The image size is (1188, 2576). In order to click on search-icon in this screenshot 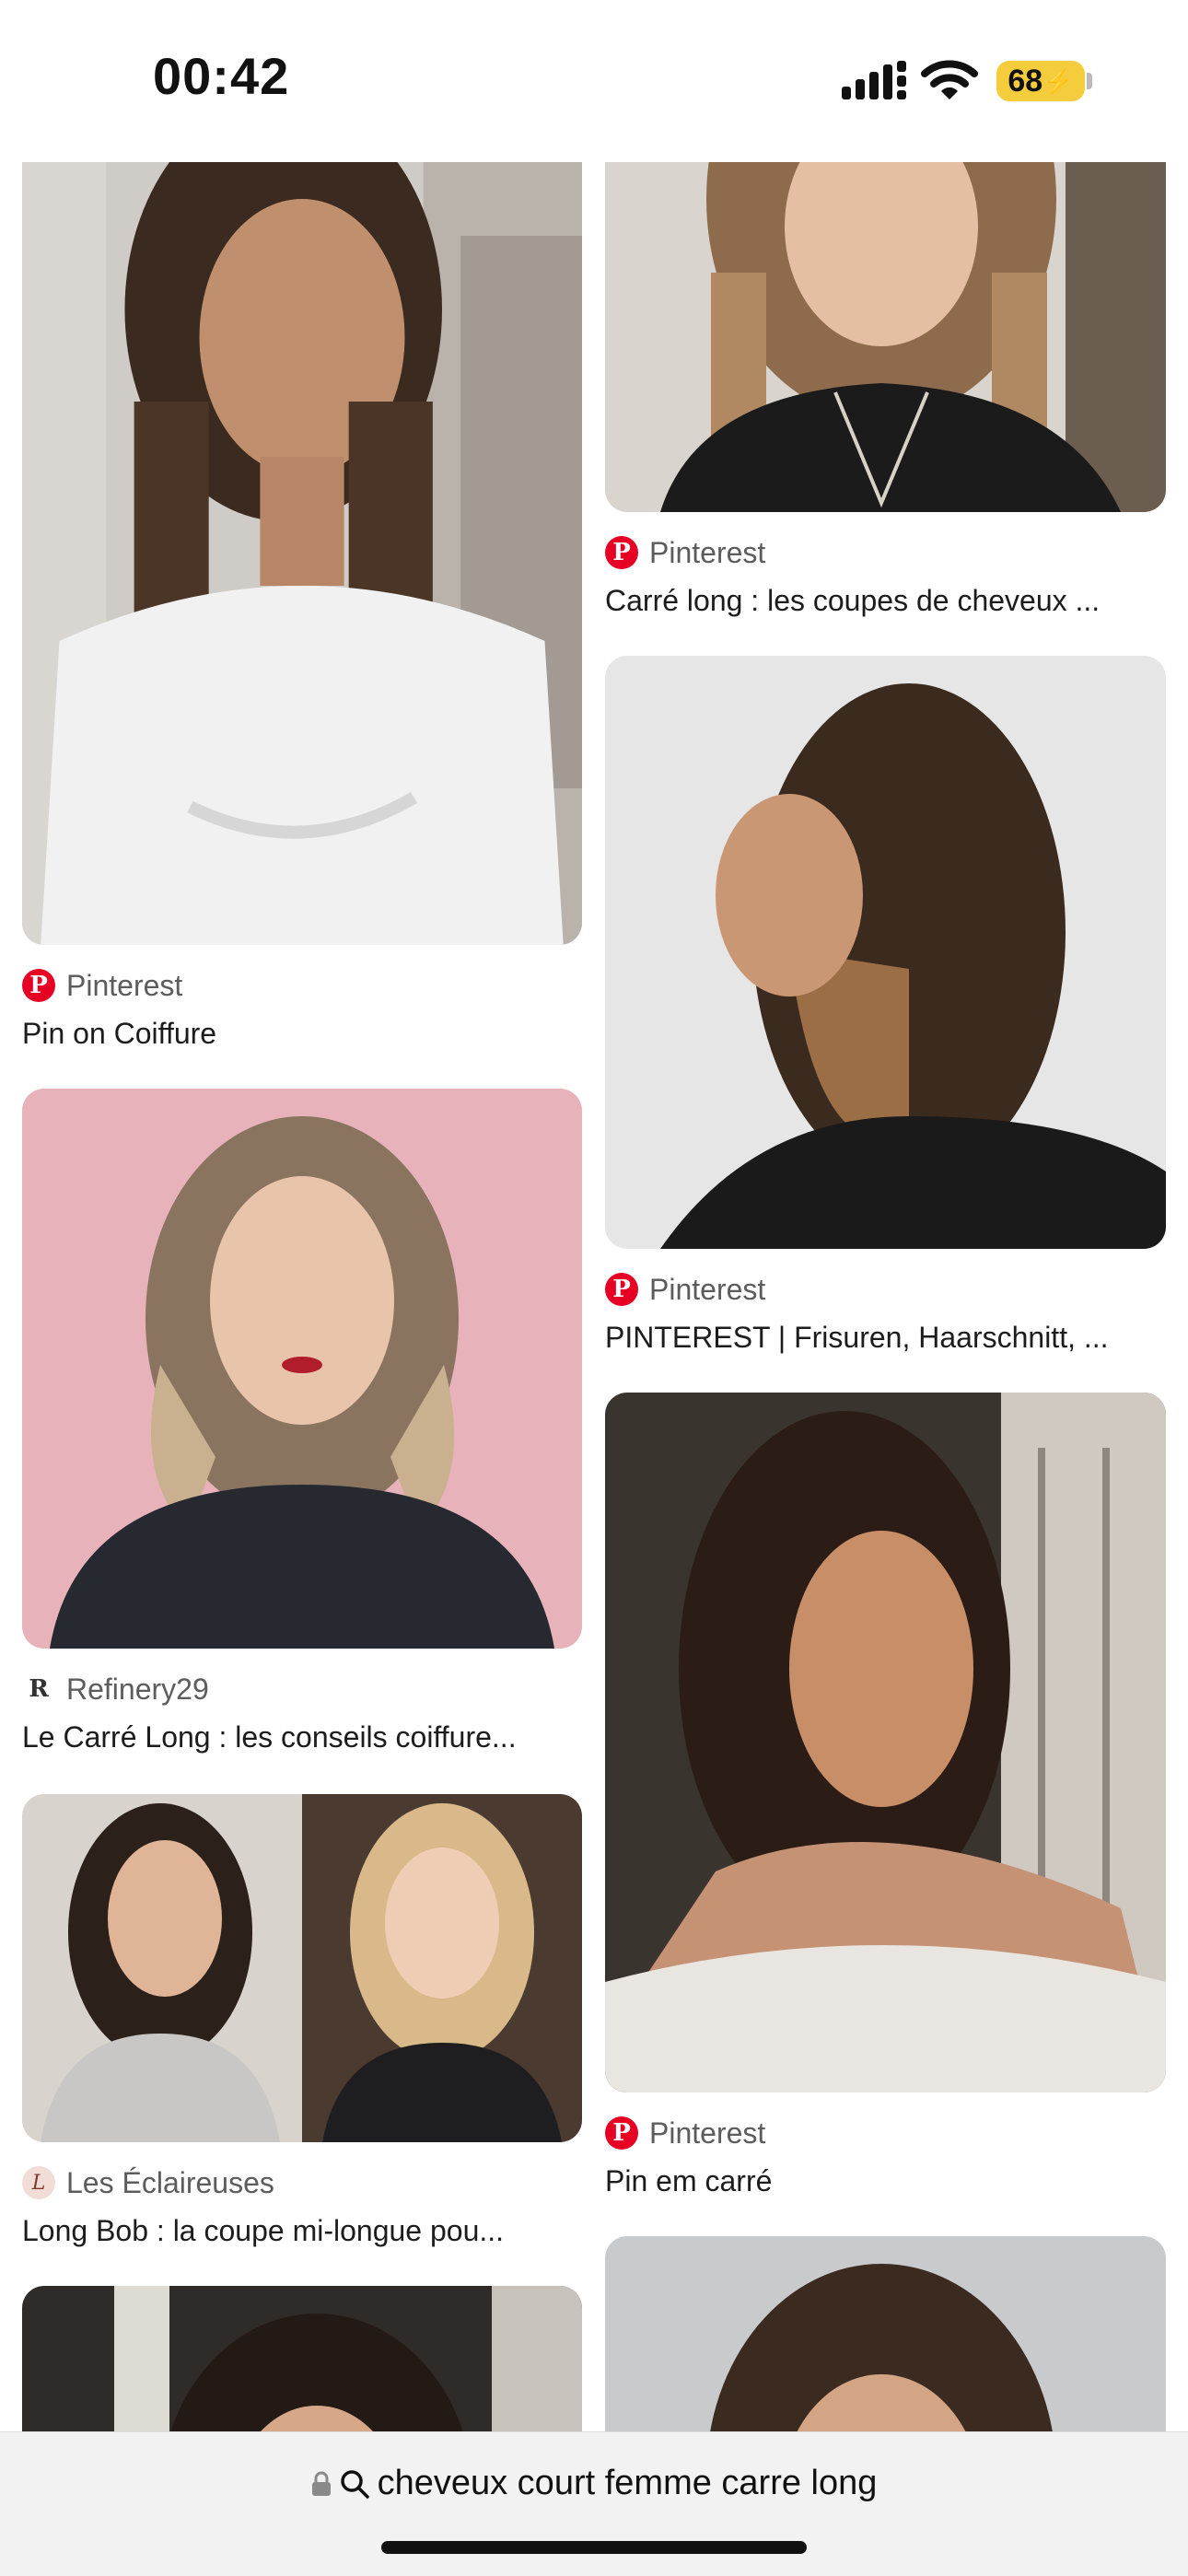, I will do `click(354, 2484)`.